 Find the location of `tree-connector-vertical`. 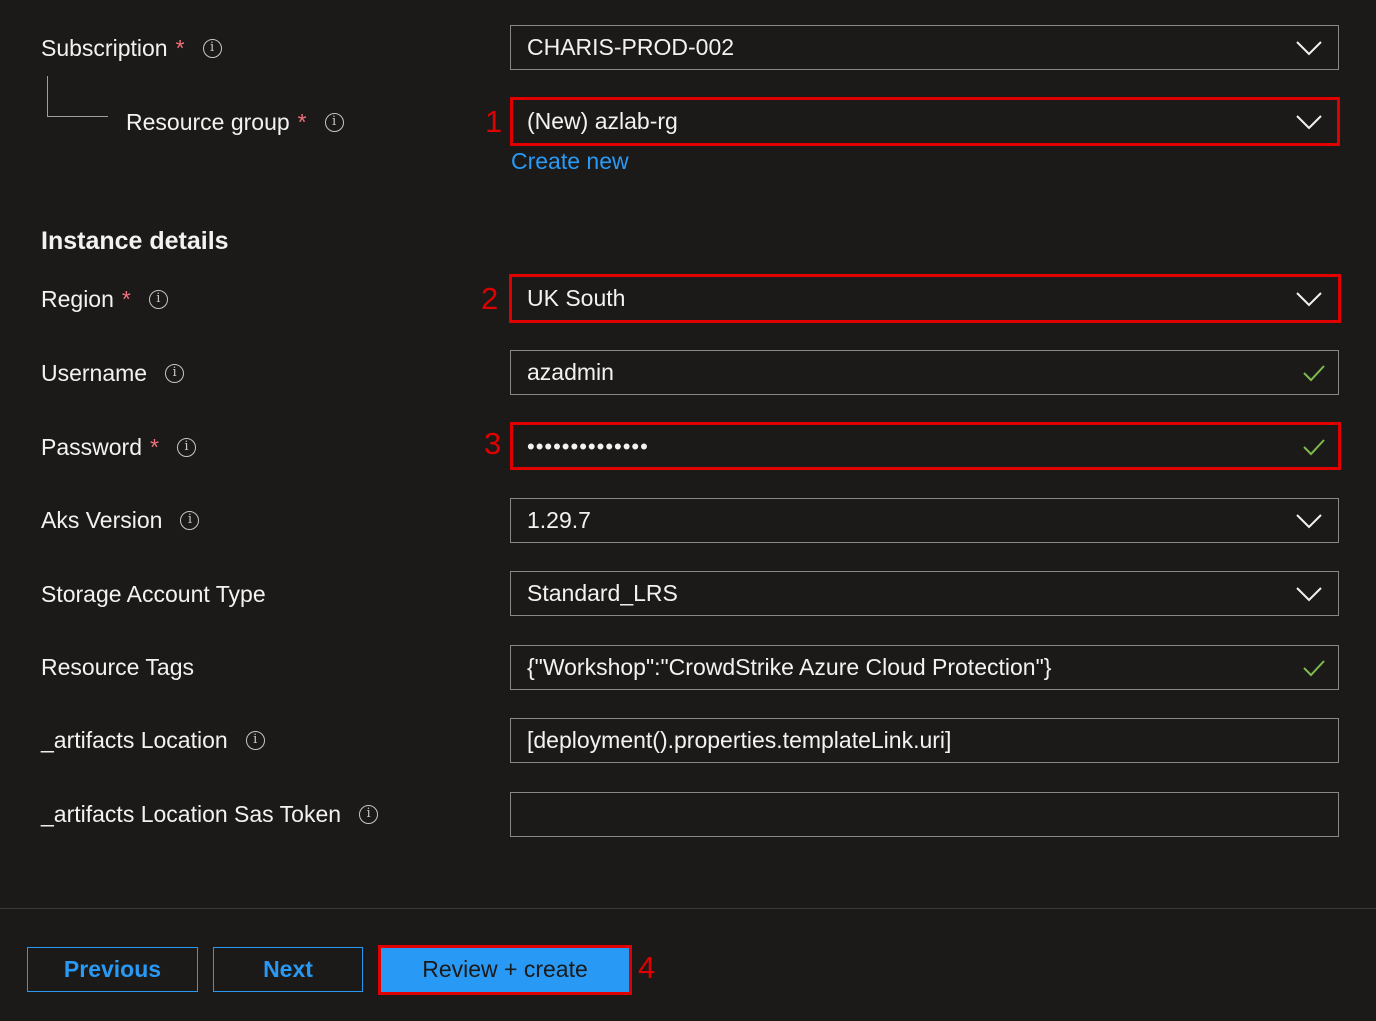

tree-connector-vertical is located at coordinates (47, 96).